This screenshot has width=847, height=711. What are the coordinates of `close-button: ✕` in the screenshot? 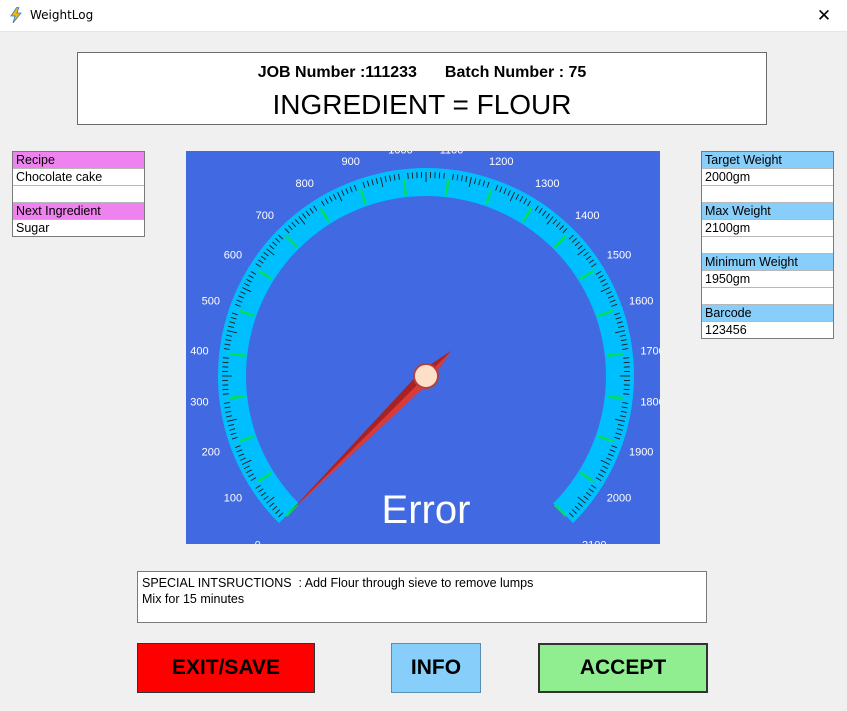 It's located at (824, 15).